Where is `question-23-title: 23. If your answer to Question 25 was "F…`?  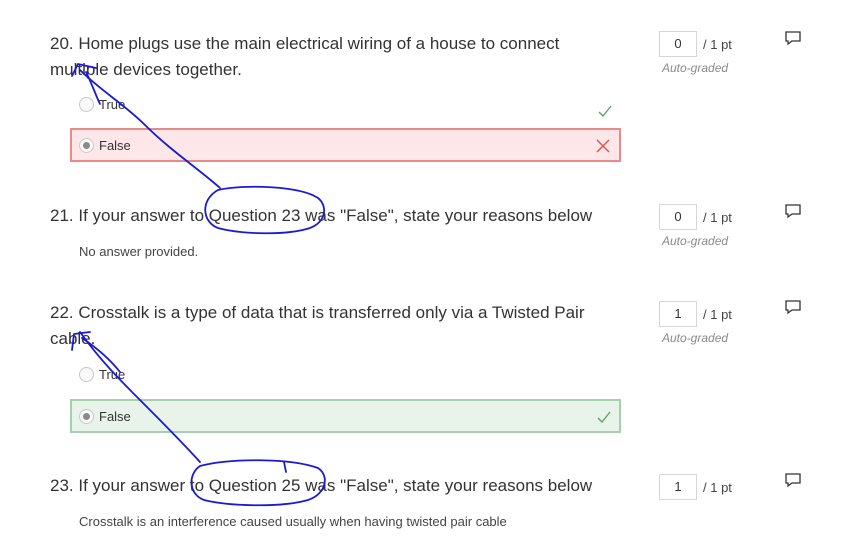
question-23-title: 23. If your answer to Question 25 was "F… is located at coordinates (321, 485).